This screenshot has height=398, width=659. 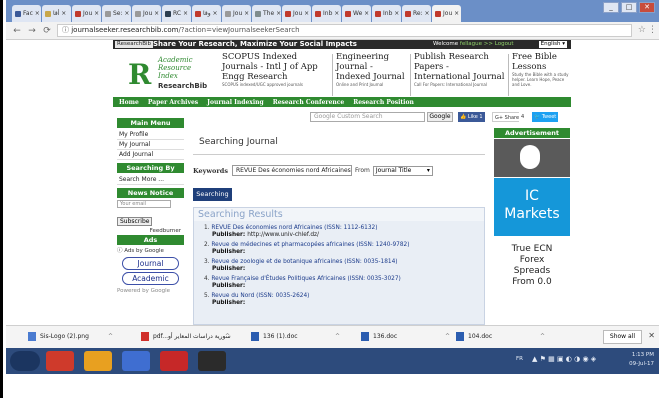 I want to click on close-window-button: ✕, so click(x=647, y=7).